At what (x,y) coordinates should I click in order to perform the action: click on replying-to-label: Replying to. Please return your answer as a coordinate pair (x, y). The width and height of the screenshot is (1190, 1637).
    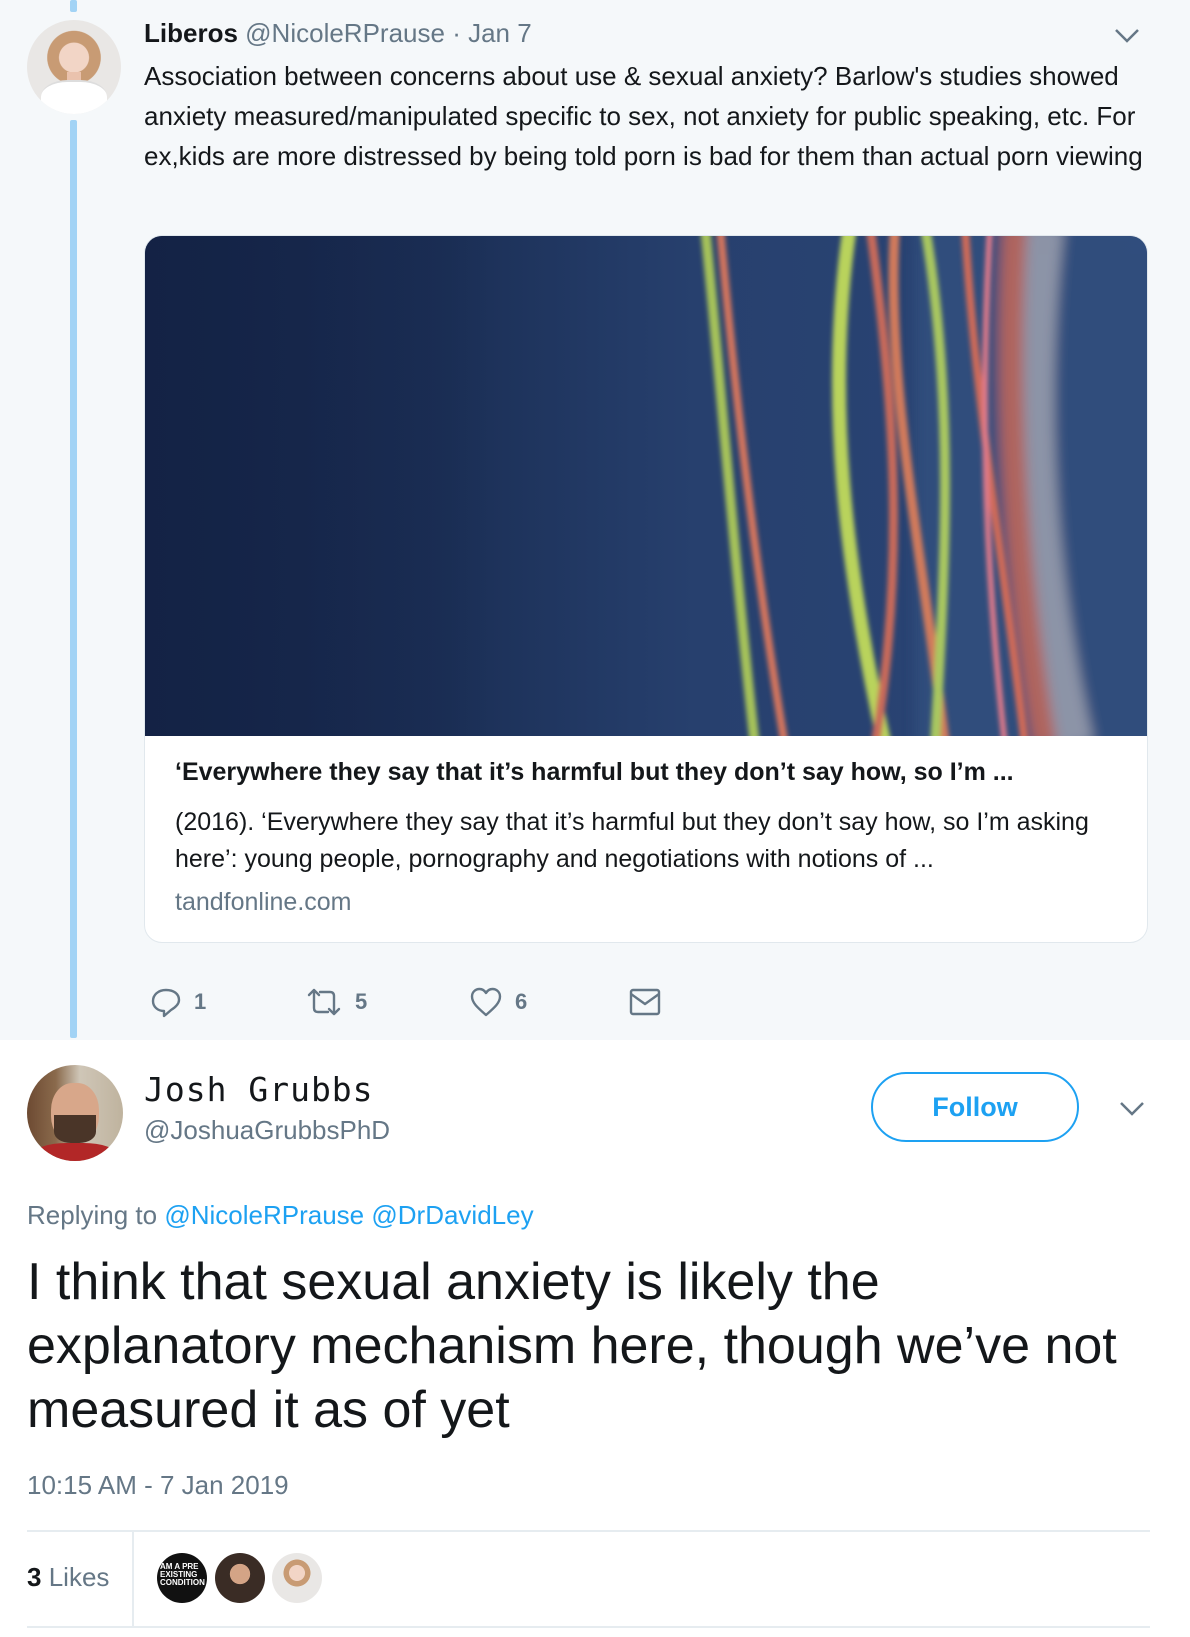
    Looking at the image, I should click on (92, 1215).